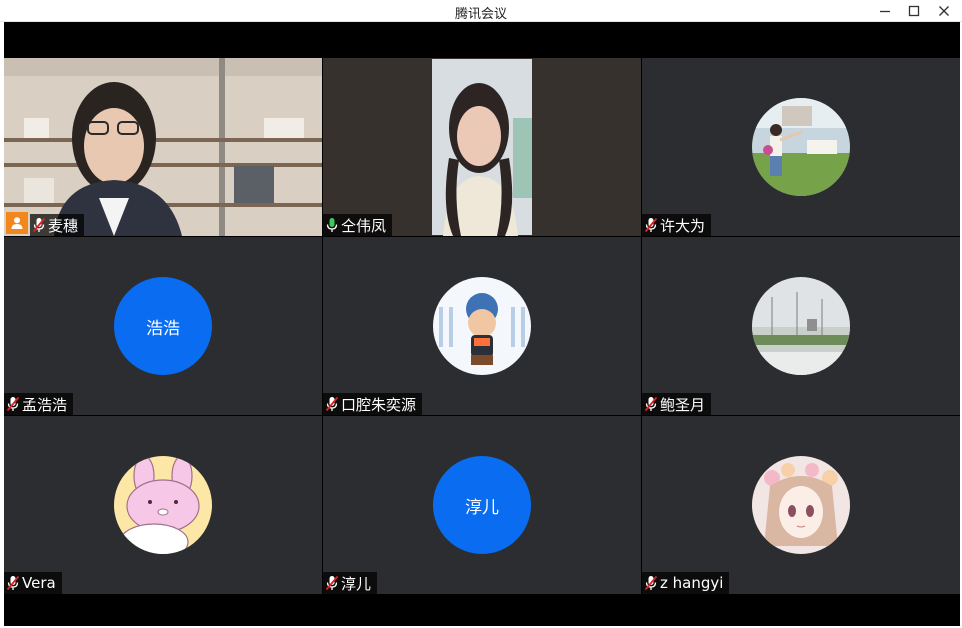 The width and height of the screenshot is (962, 628). I want to click on person-icon, so click(17, 223).